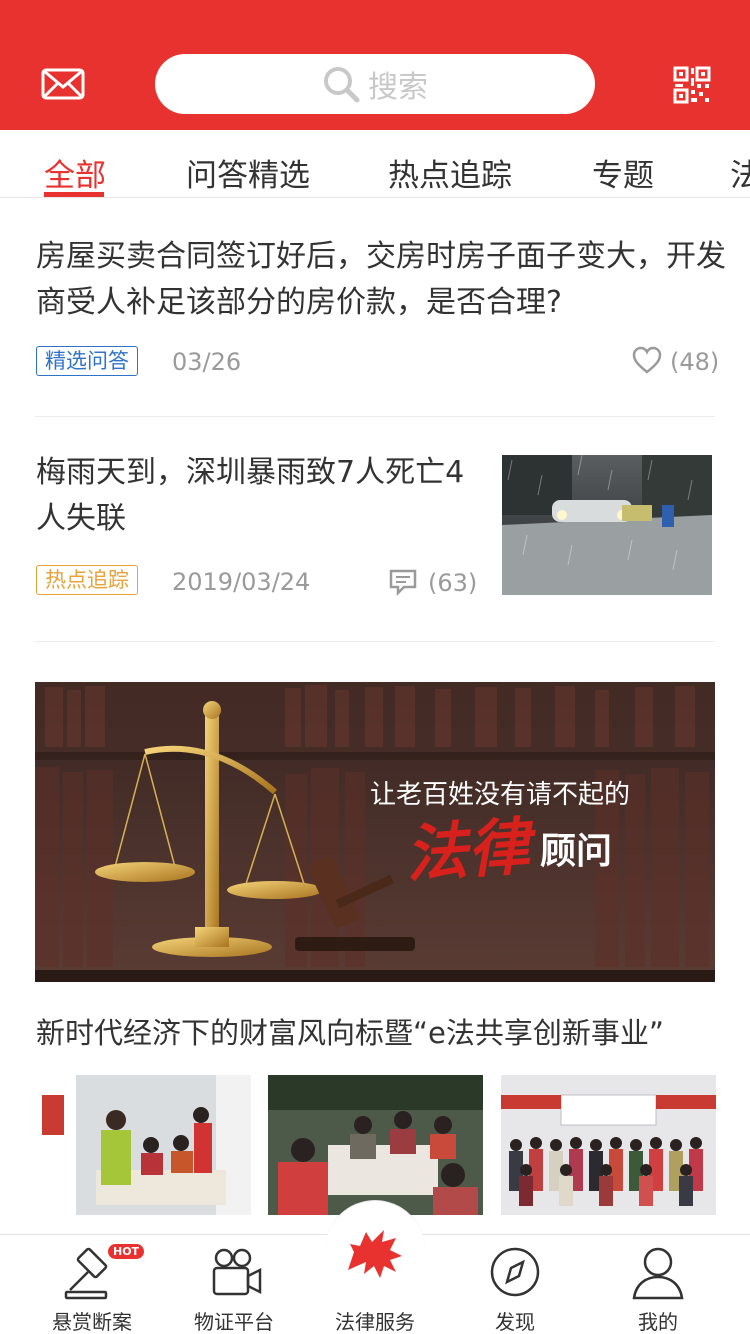  I want to click on dragon-logo-icon, so click(375, 1254).